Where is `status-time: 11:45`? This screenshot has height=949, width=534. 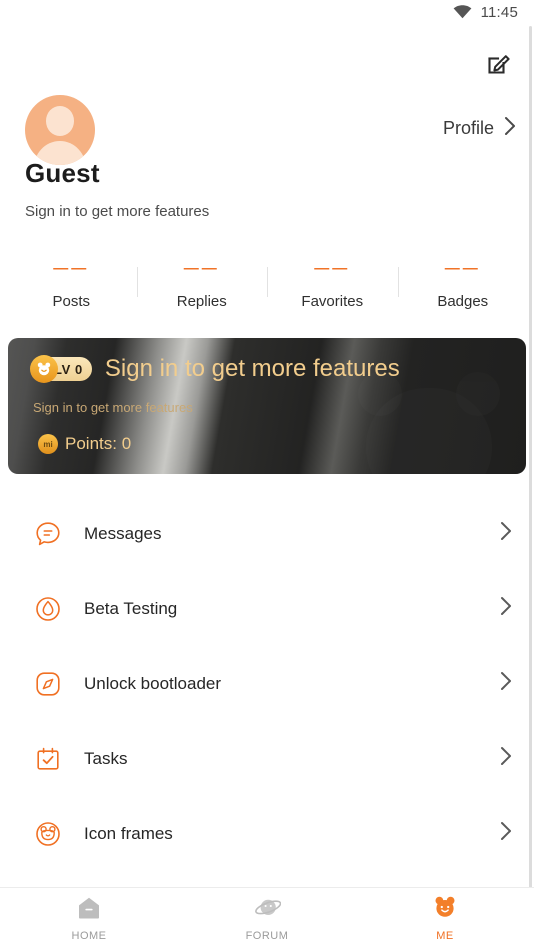 status-time: 11:45 is located at coordinates (499, 12).